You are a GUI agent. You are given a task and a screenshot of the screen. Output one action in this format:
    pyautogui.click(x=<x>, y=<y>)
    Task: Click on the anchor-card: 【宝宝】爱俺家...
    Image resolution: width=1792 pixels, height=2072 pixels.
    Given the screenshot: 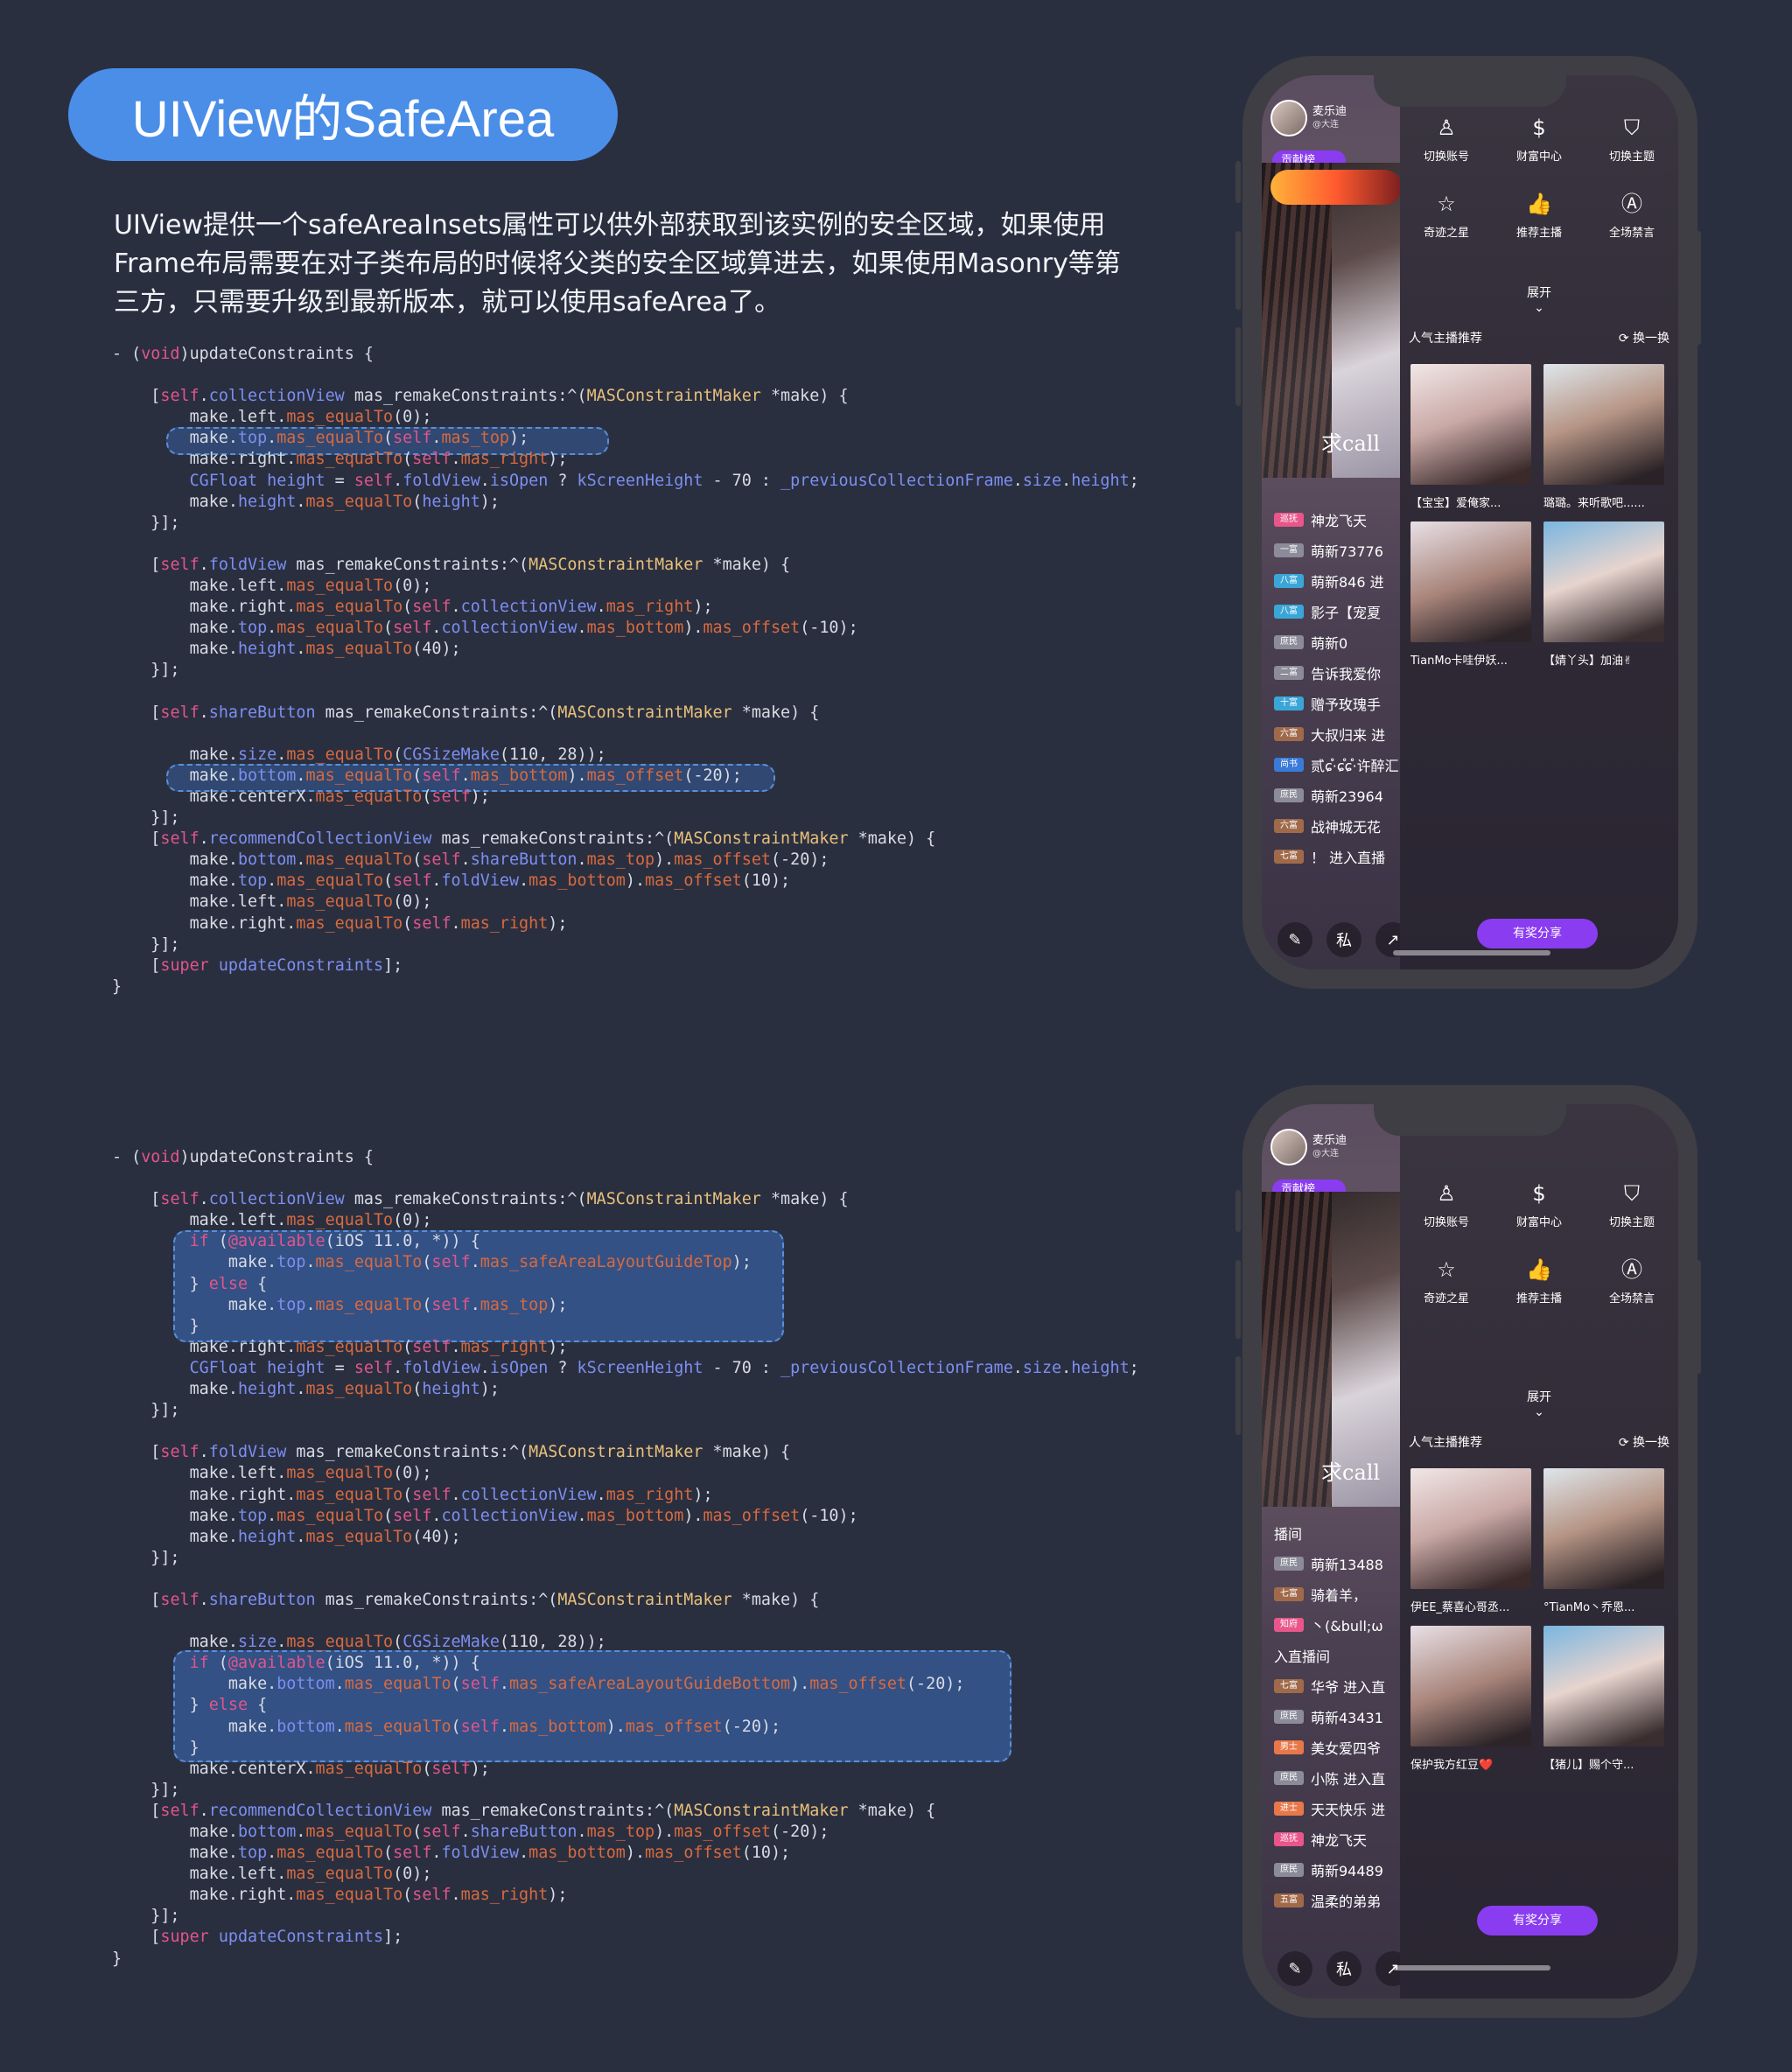 What is the action you would take?
    pyautogui.click(x=1470, y=438)
    